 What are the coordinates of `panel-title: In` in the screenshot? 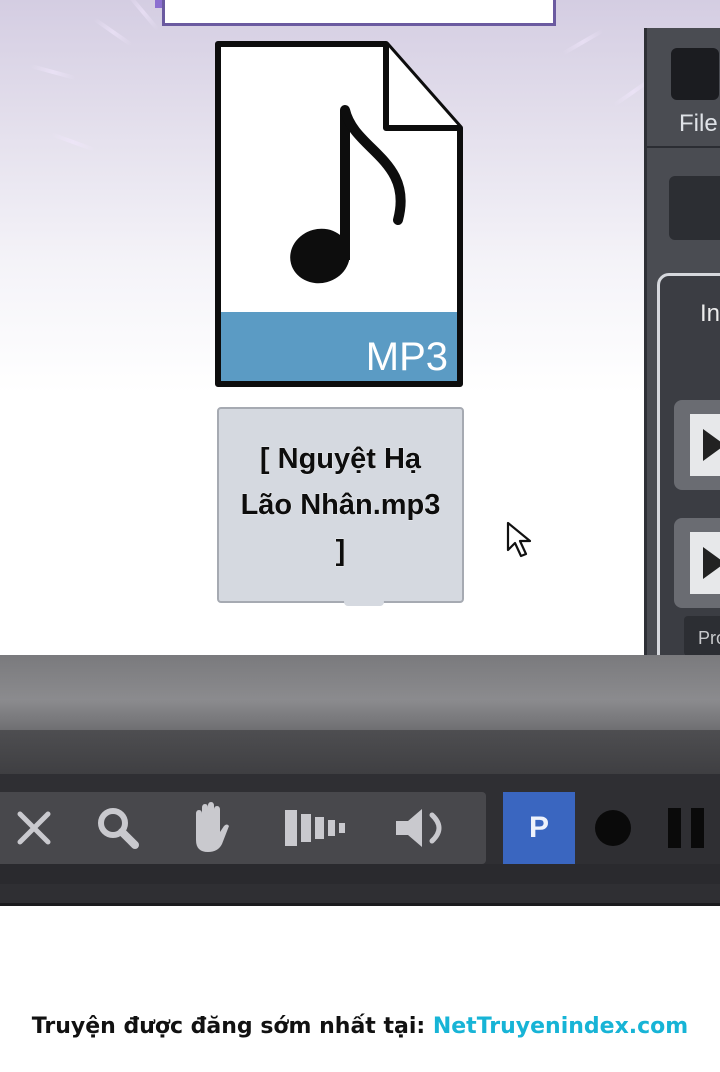 It's located at (710, 313).